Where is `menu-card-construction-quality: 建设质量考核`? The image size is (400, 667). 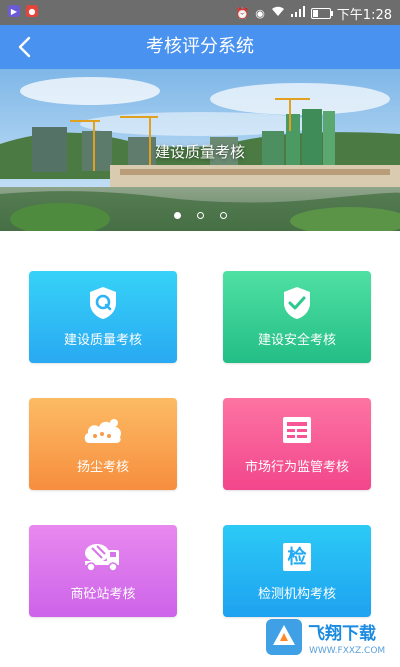
menu-card-construction-quality: 建设质量考核 is located at coordinates (103, 317).